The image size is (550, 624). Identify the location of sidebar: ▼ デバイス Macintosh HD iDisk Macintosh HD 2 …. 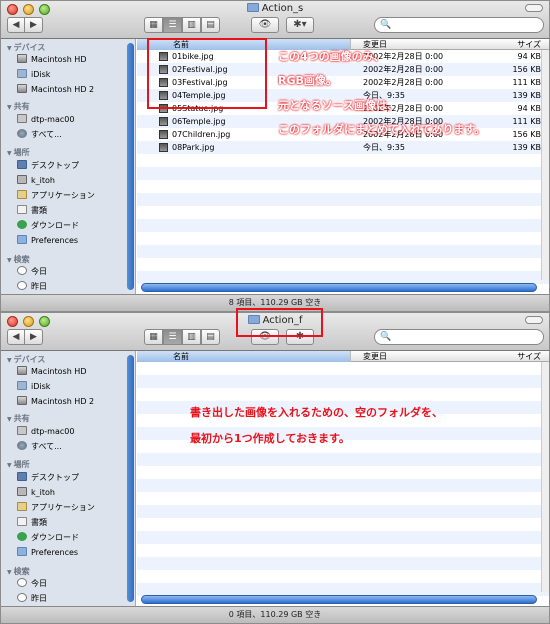
(68, 478).